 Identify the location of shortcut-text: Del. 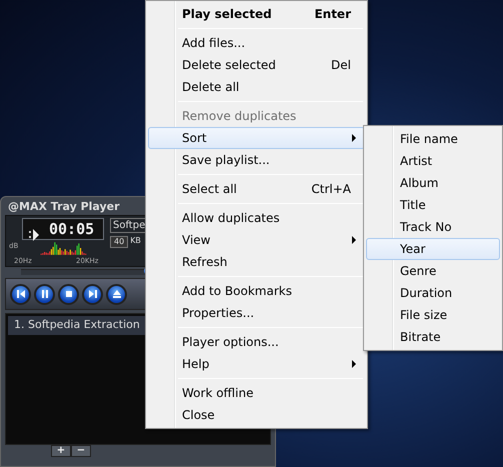
(341, 65).